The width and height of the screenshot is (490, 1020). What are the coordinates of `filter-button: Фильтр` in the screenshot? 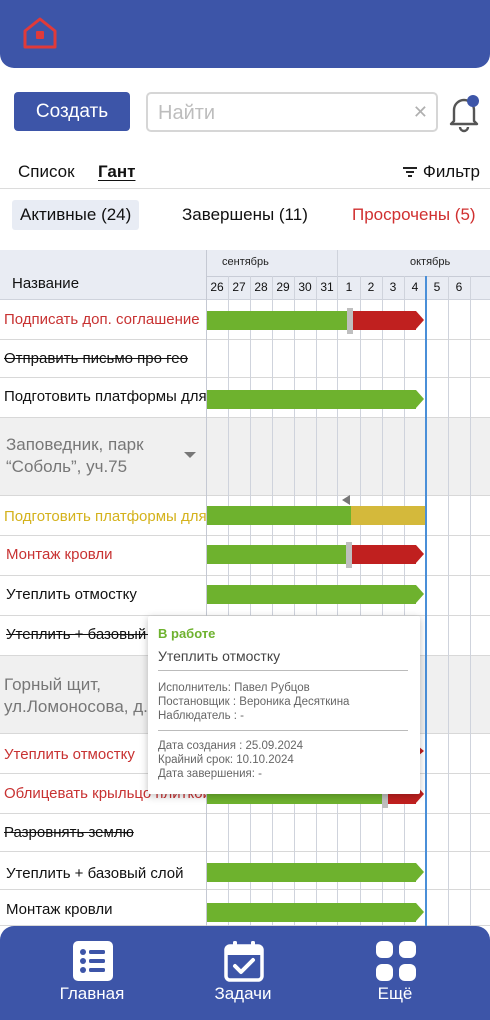 It's located at (441, 172).